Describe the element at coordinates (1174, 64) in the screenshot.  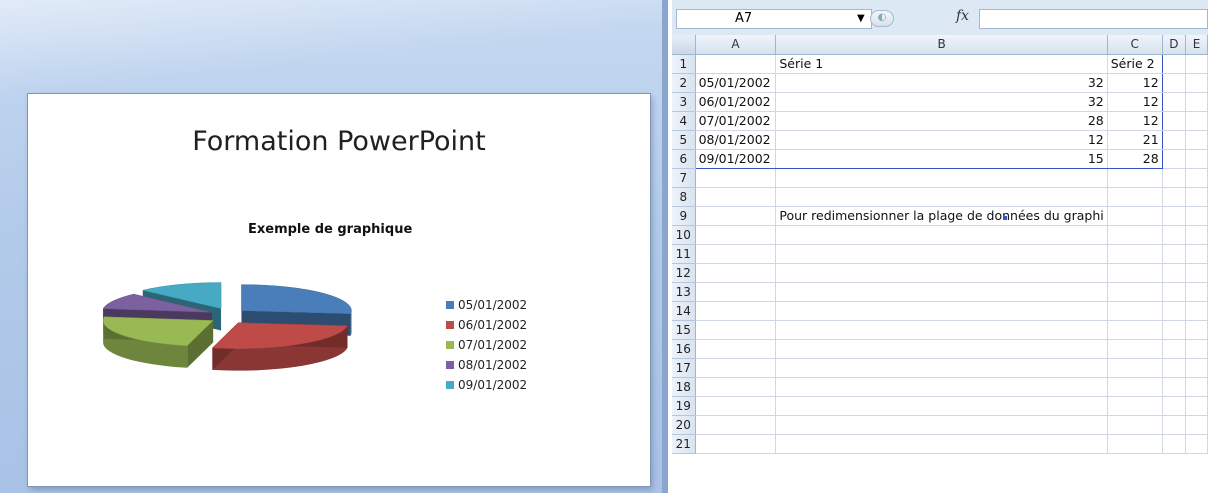
I see `cell-d1` at that location.